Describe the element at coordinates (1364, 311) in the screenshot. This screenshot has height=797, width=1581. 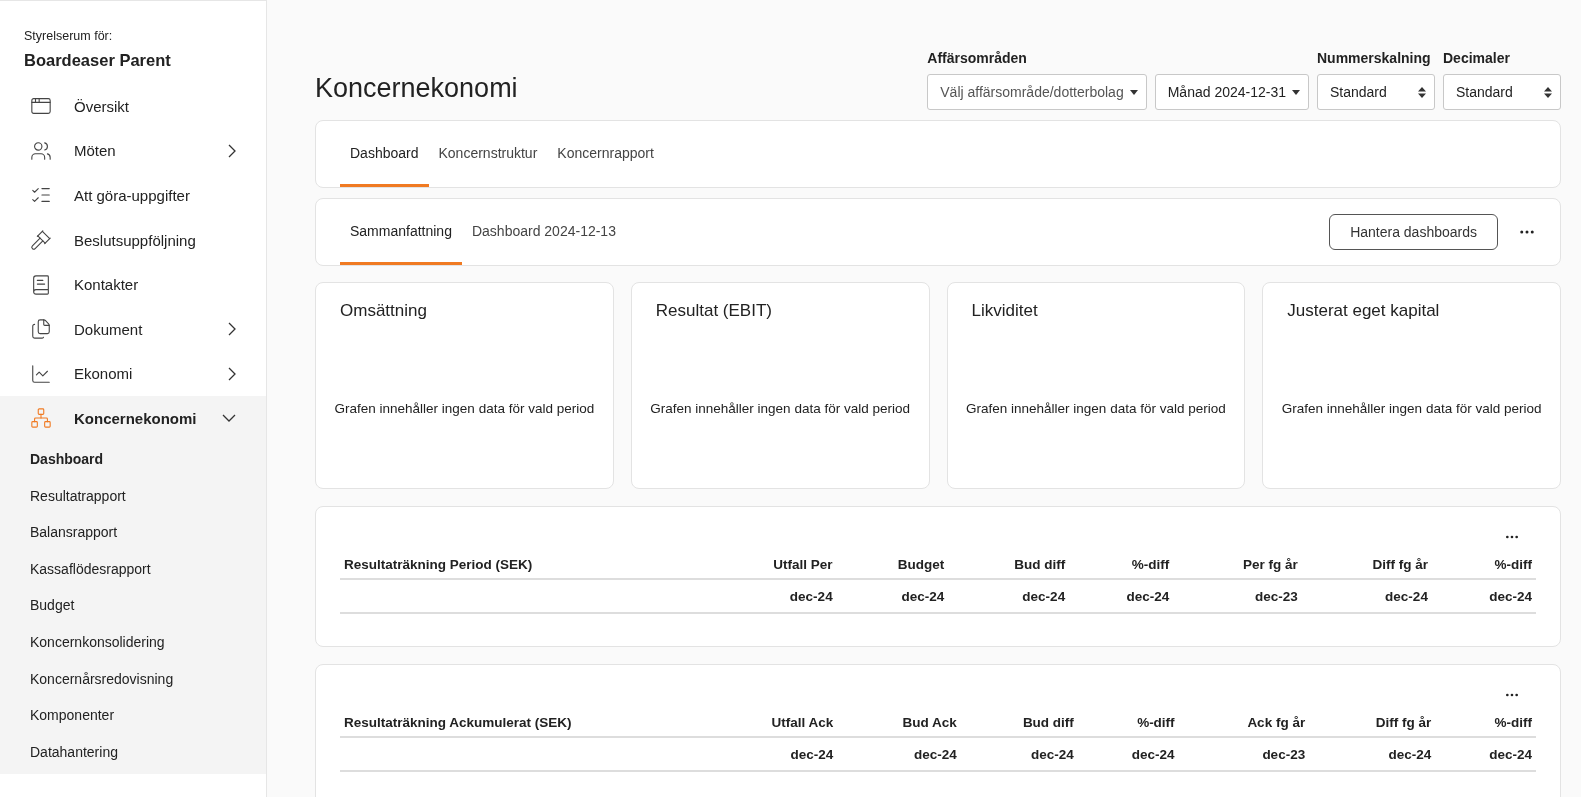
I see `card-title: Justerat eget kapital` at that location.